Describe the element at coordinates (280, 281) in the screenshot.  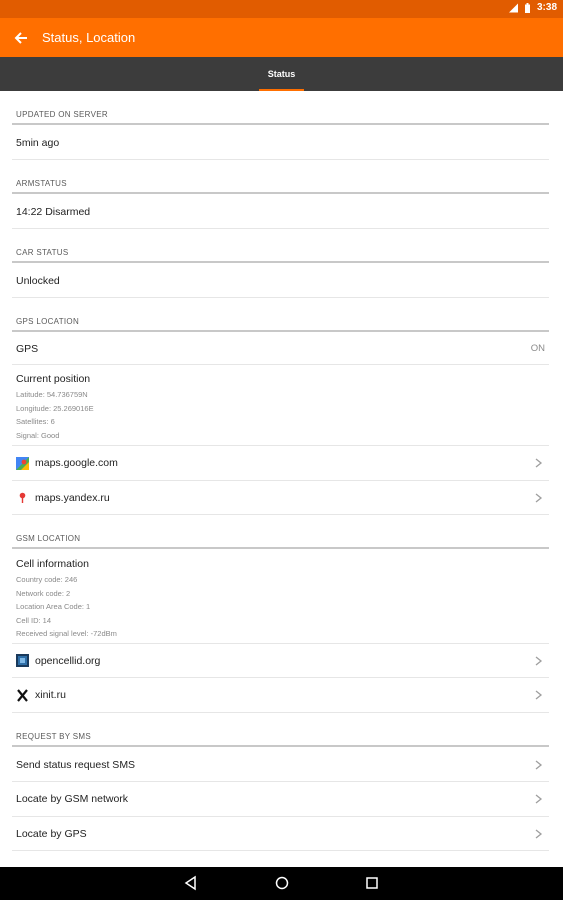
I see `car-status-row: Unlocked` at that location.